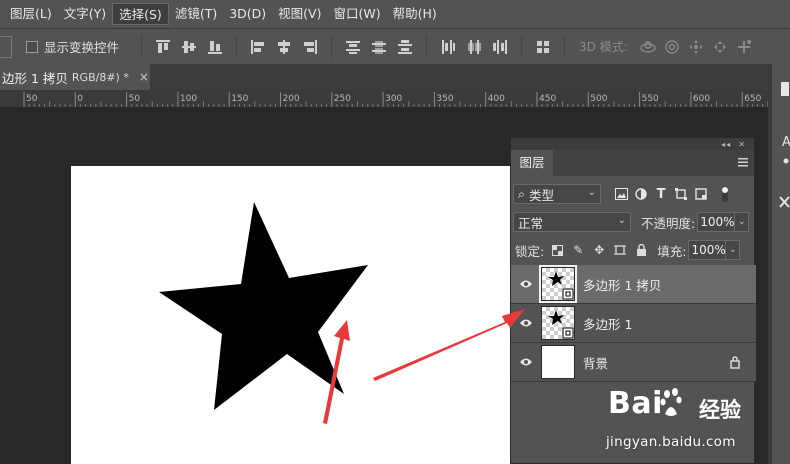  What do you see at coordinates (522, 193) in the screenshot?
I see `search-icon: ⌕` at bounding box center [522, 193].